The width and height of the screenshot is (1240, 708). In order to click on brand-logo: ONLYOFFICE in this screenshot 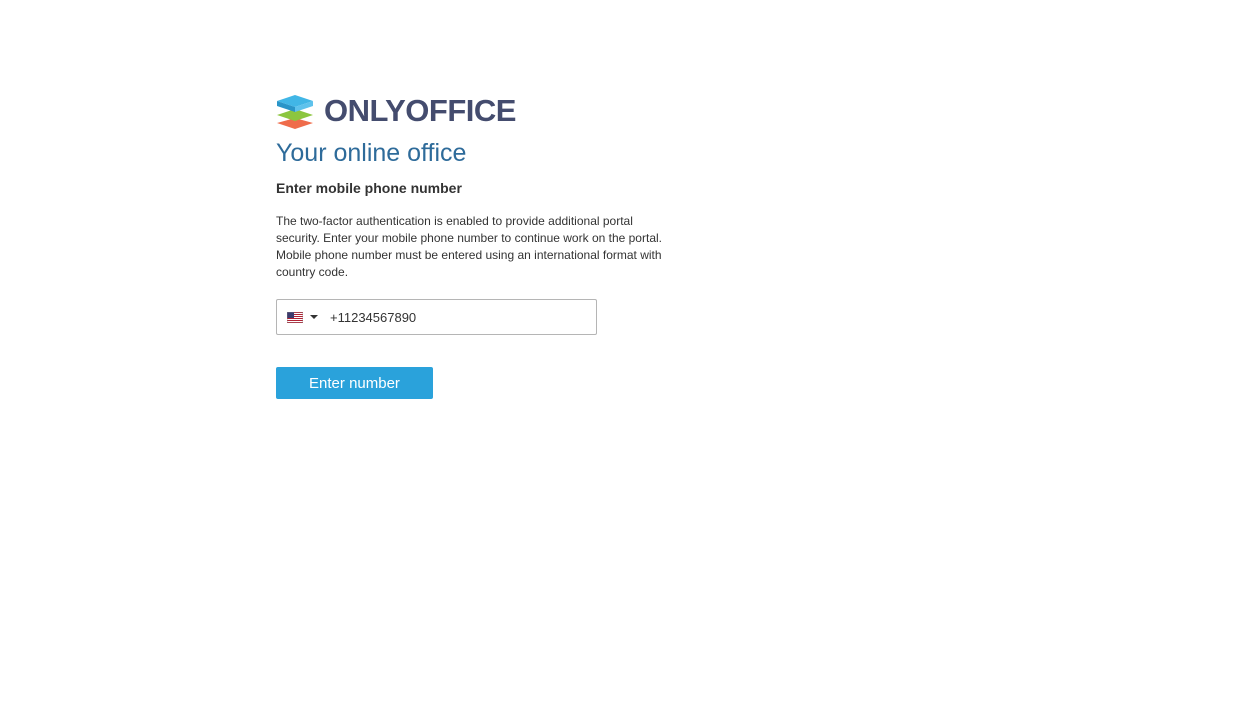, I will do `click(476, 111)`.